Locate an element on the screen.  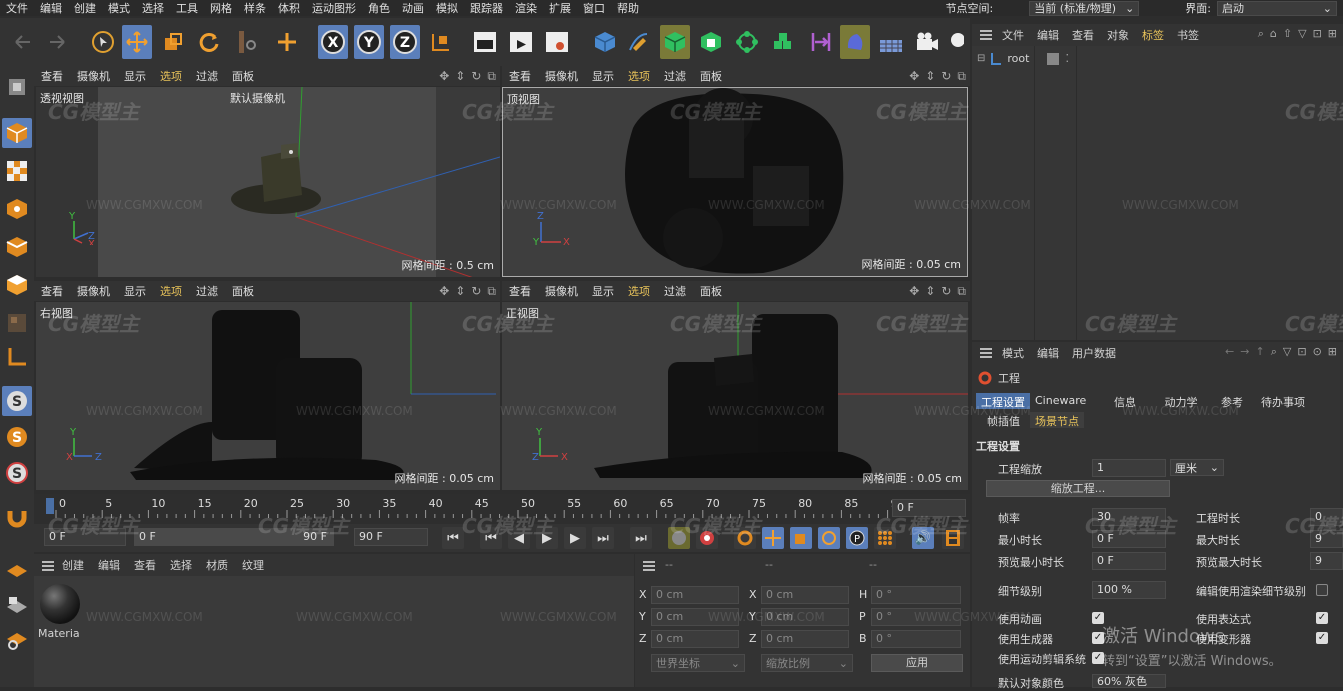
max-frame-field: 90 F is located at coordinates (391, 537).